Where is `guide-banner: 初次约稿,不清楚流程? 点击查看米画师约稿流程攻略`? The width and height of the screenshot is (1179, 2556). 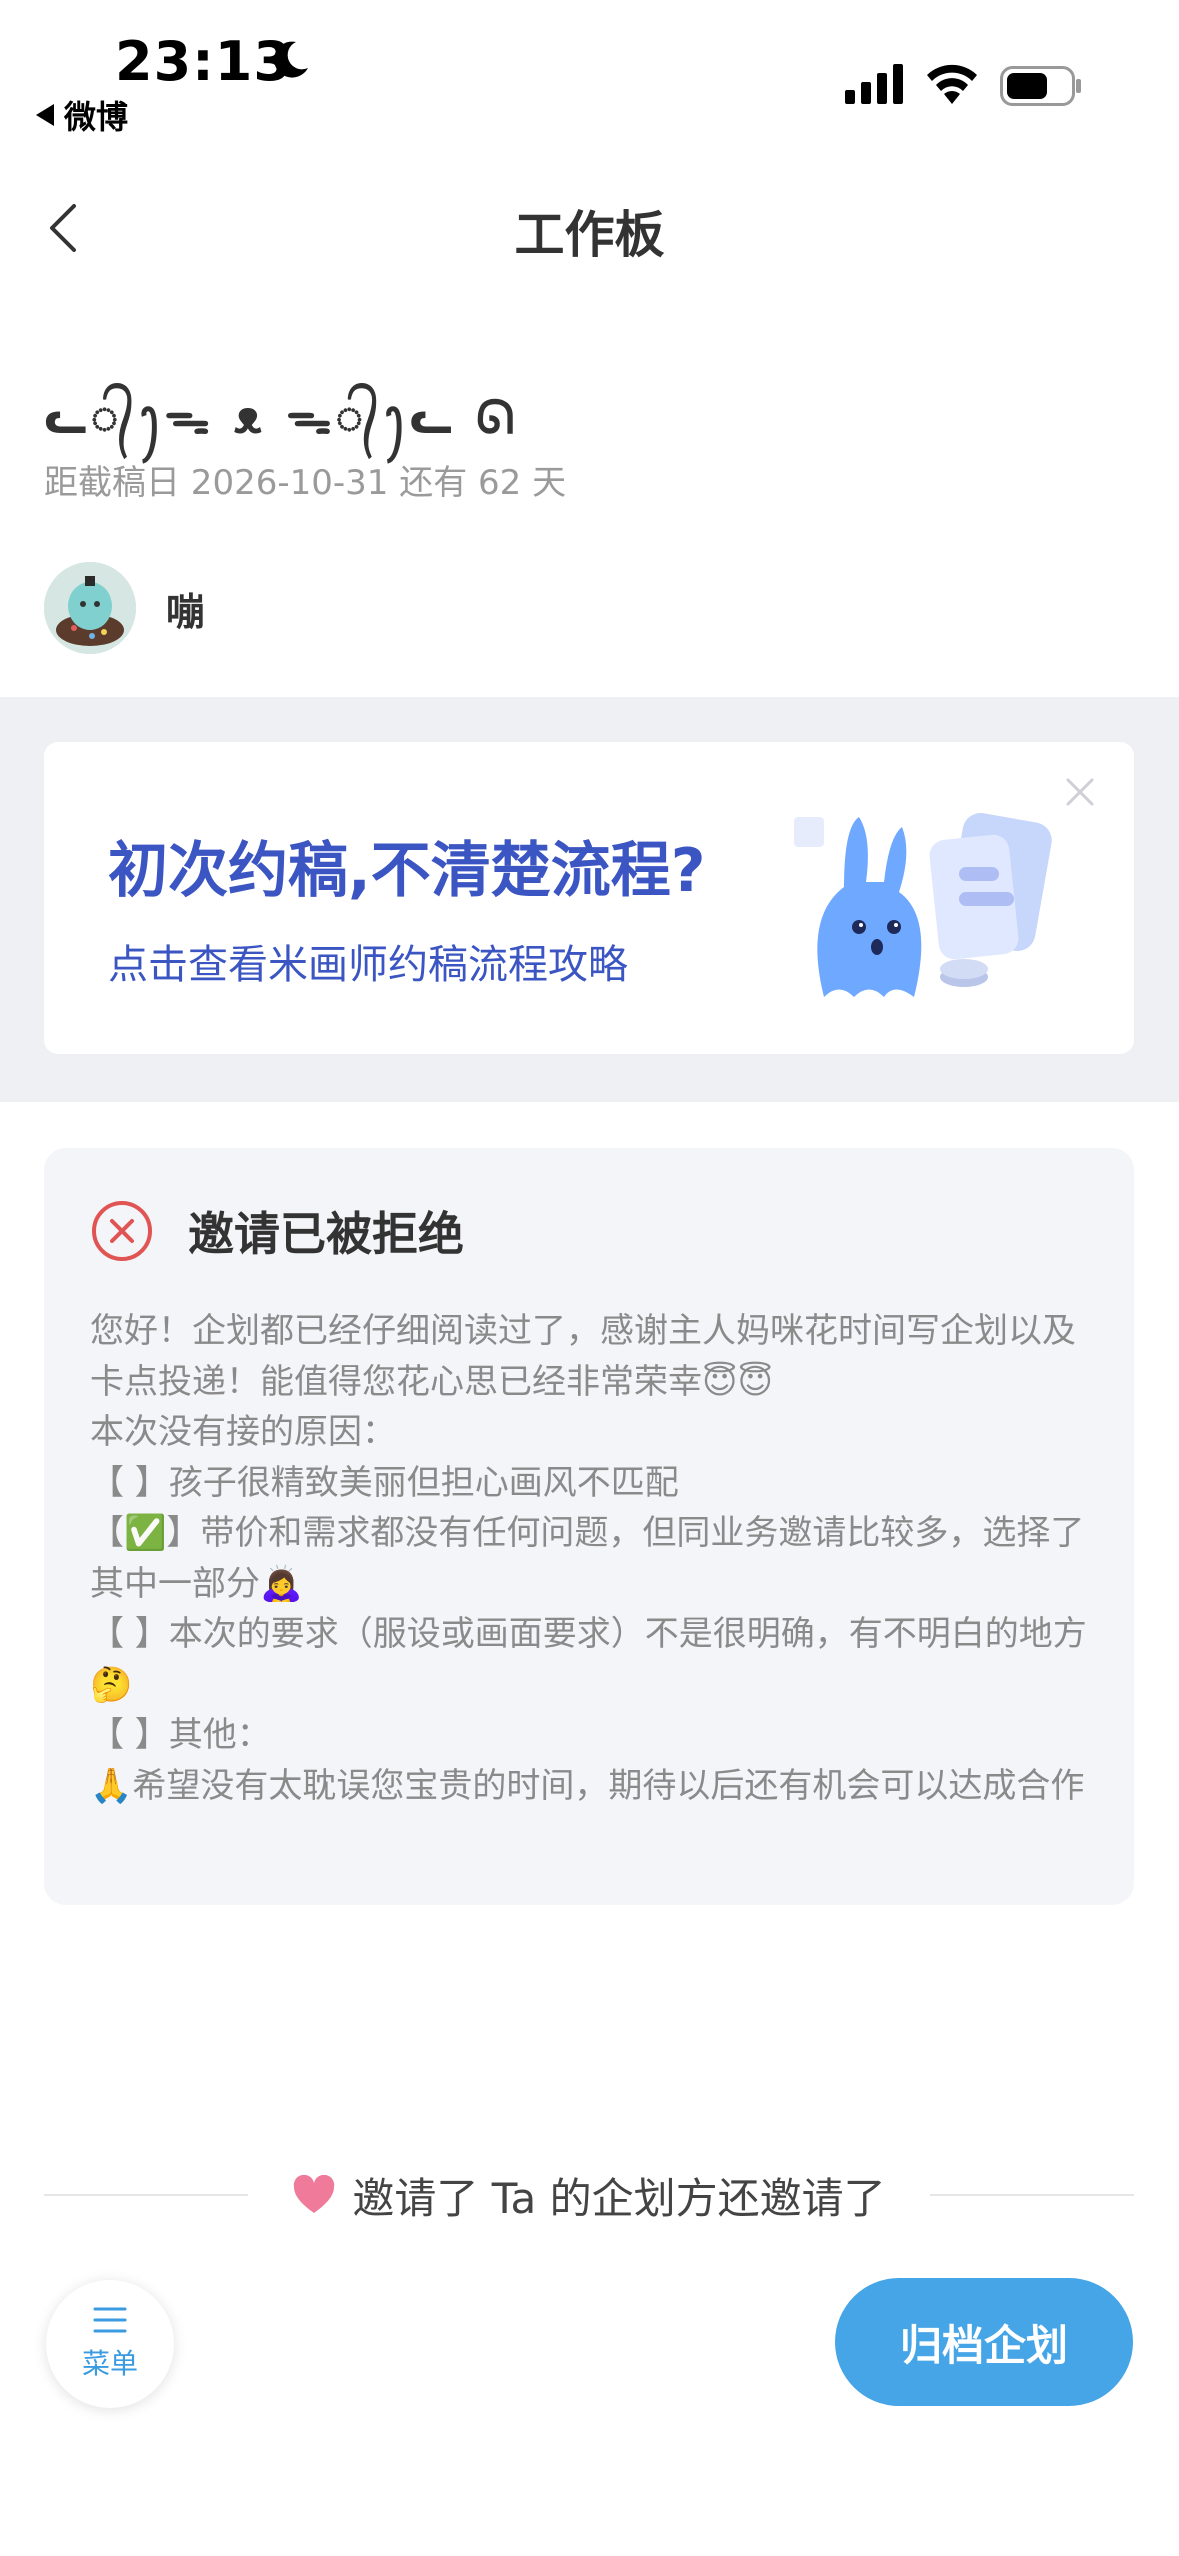
guide-banner: 初次约稿,不清楚流程? 点击查看米画师约稿流程攻略 is located at coordinates (589, 898).